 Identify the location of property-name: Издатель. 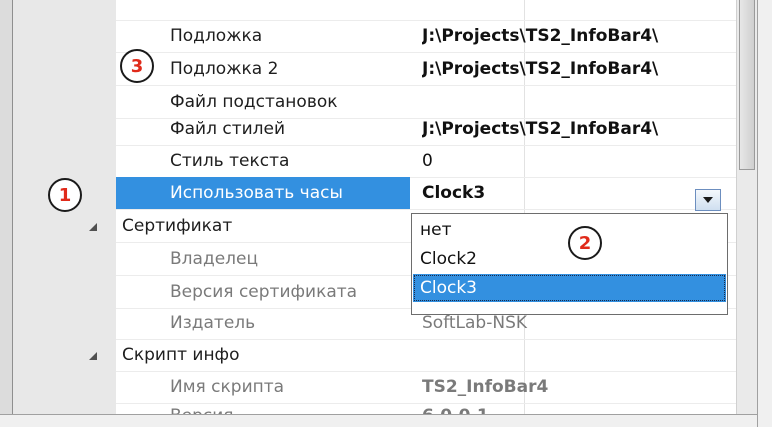
(213, 323).